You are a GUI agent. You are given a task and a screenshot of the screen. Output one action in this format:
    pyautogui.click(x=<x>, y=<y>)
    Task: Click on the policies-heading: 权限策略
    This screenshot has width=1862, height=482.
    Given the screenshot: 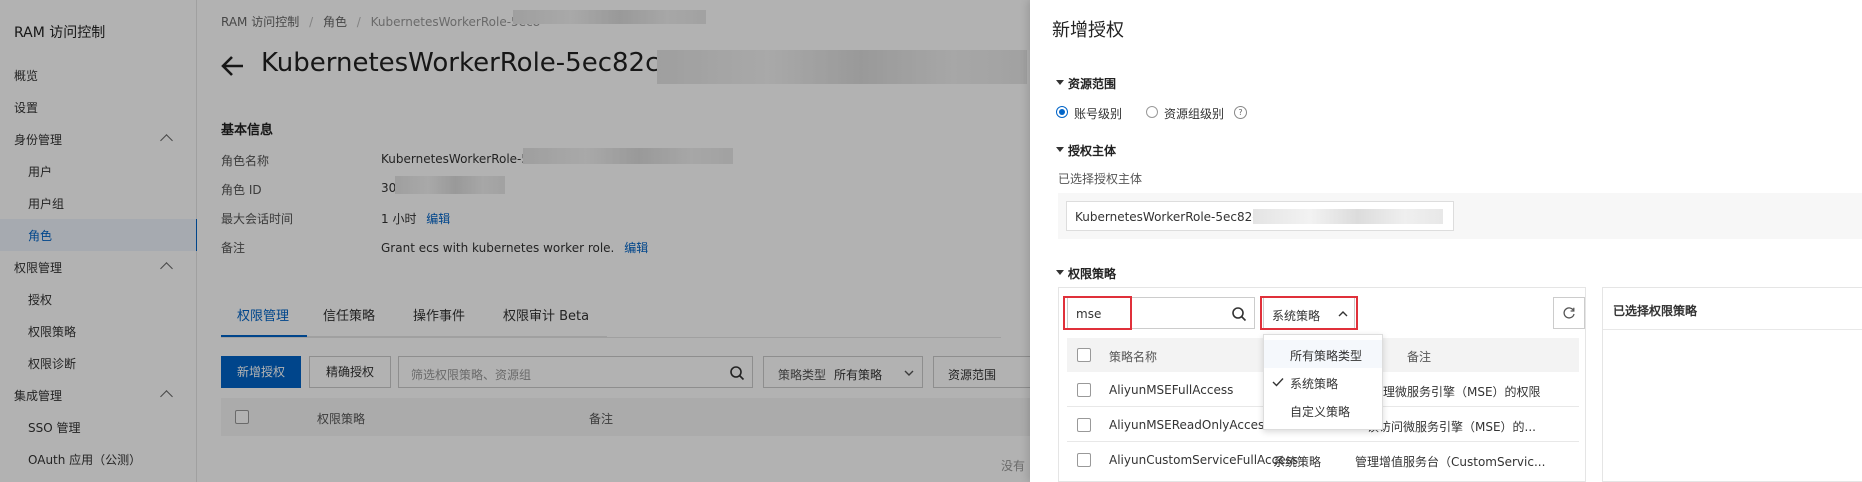 What is the action you would take?
    pyautogui.click(x=1092, y=274)
    